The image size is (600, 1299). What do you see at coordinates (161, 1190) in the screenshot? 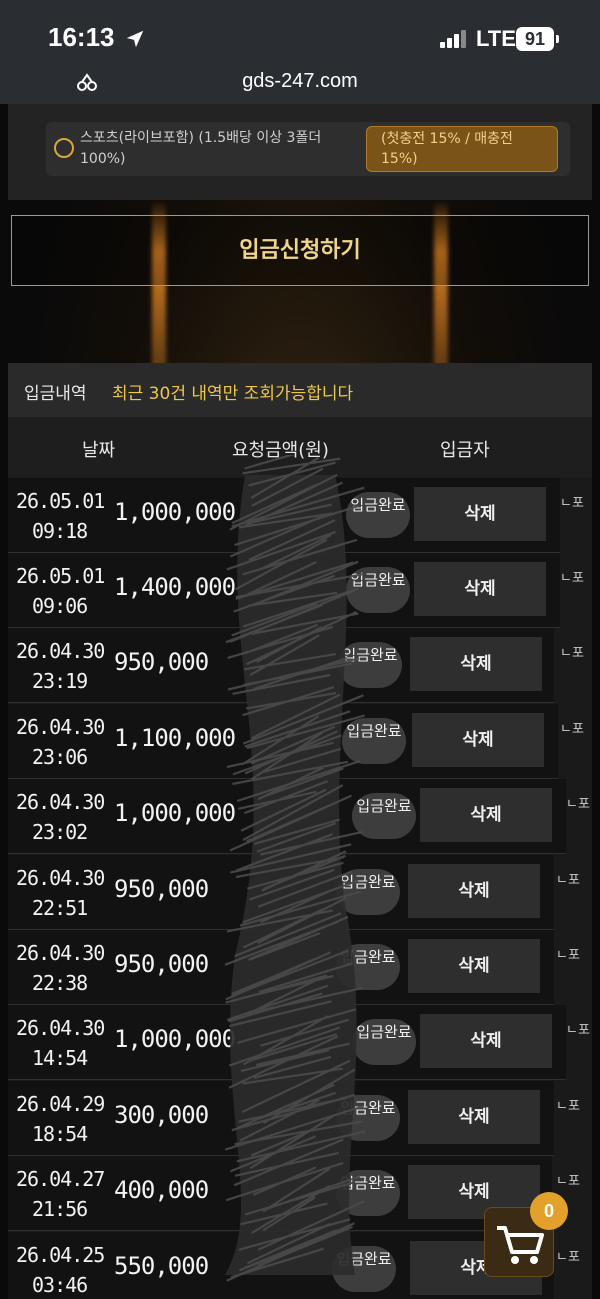
I see `row-amount: 400,000` at bounding box center [161, 1190].